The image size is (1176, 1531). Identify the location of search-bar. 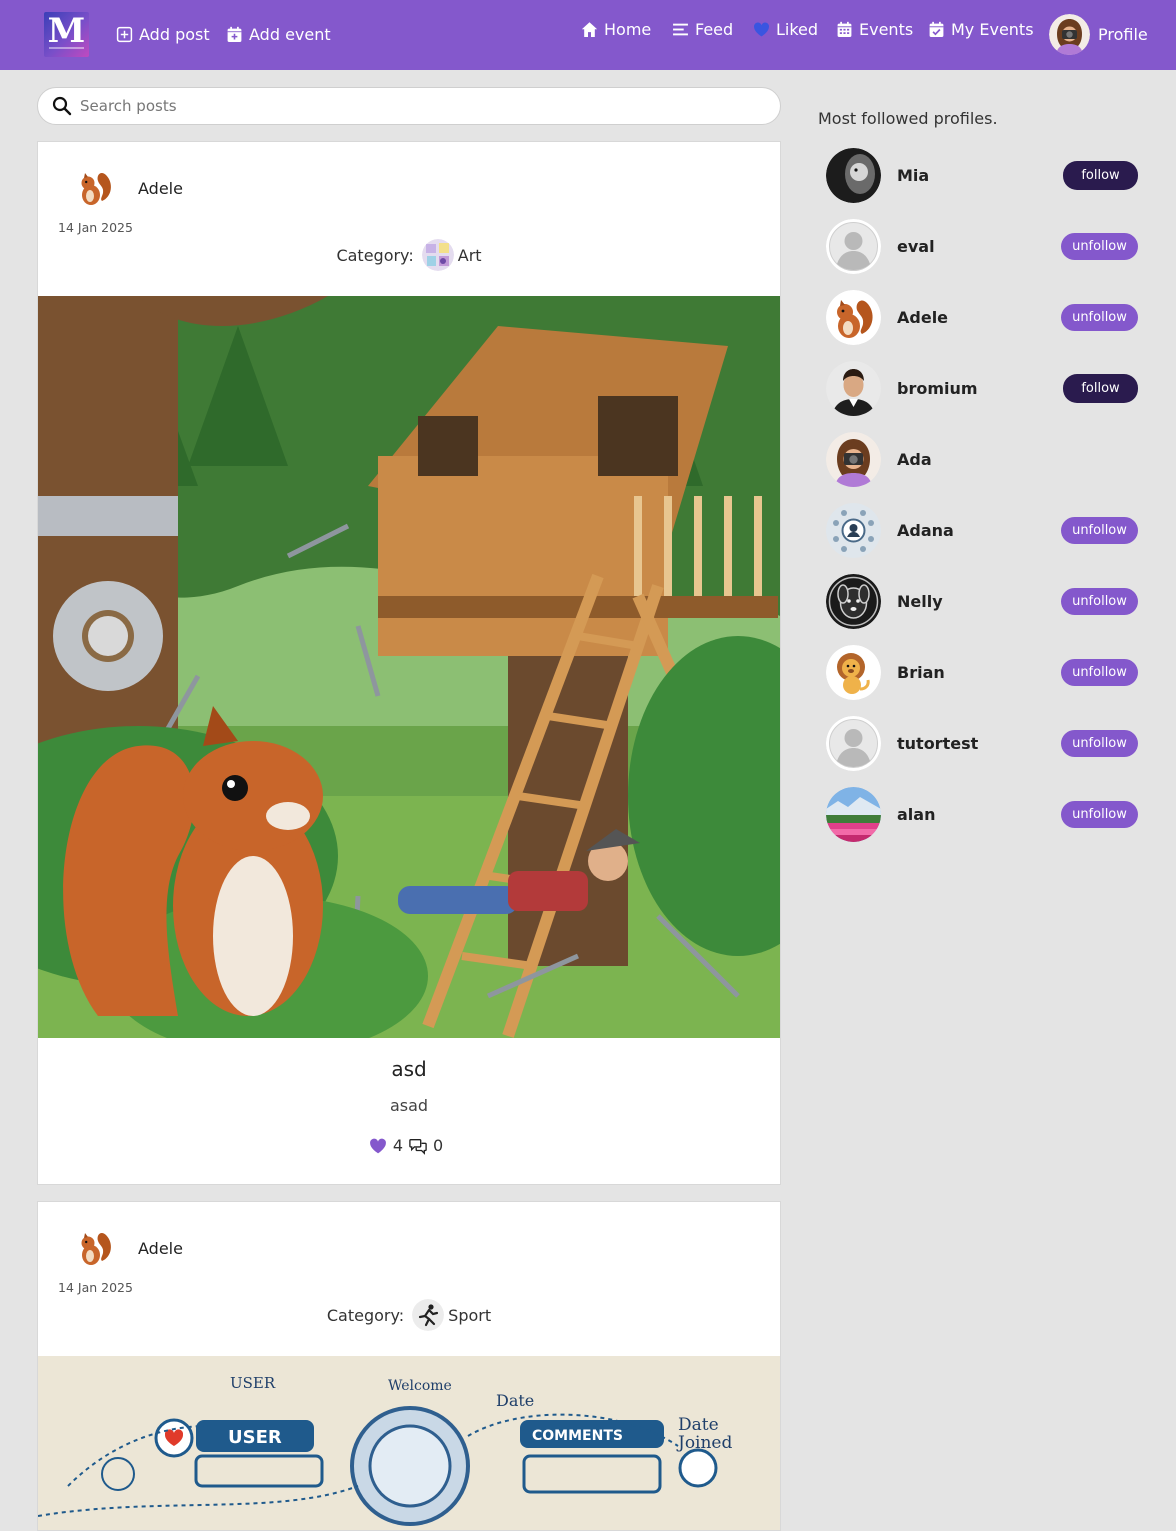
(409, 106).